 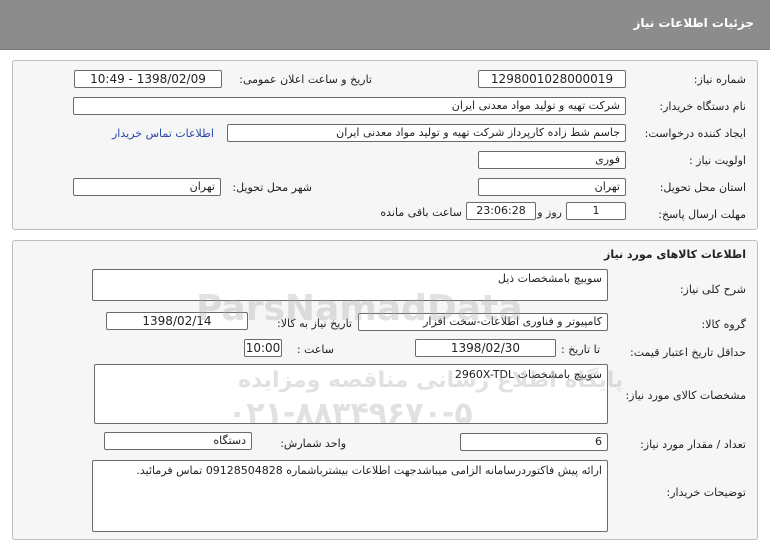 I want to click on delivery-province-field: تهران, so click(x=552, y=187).